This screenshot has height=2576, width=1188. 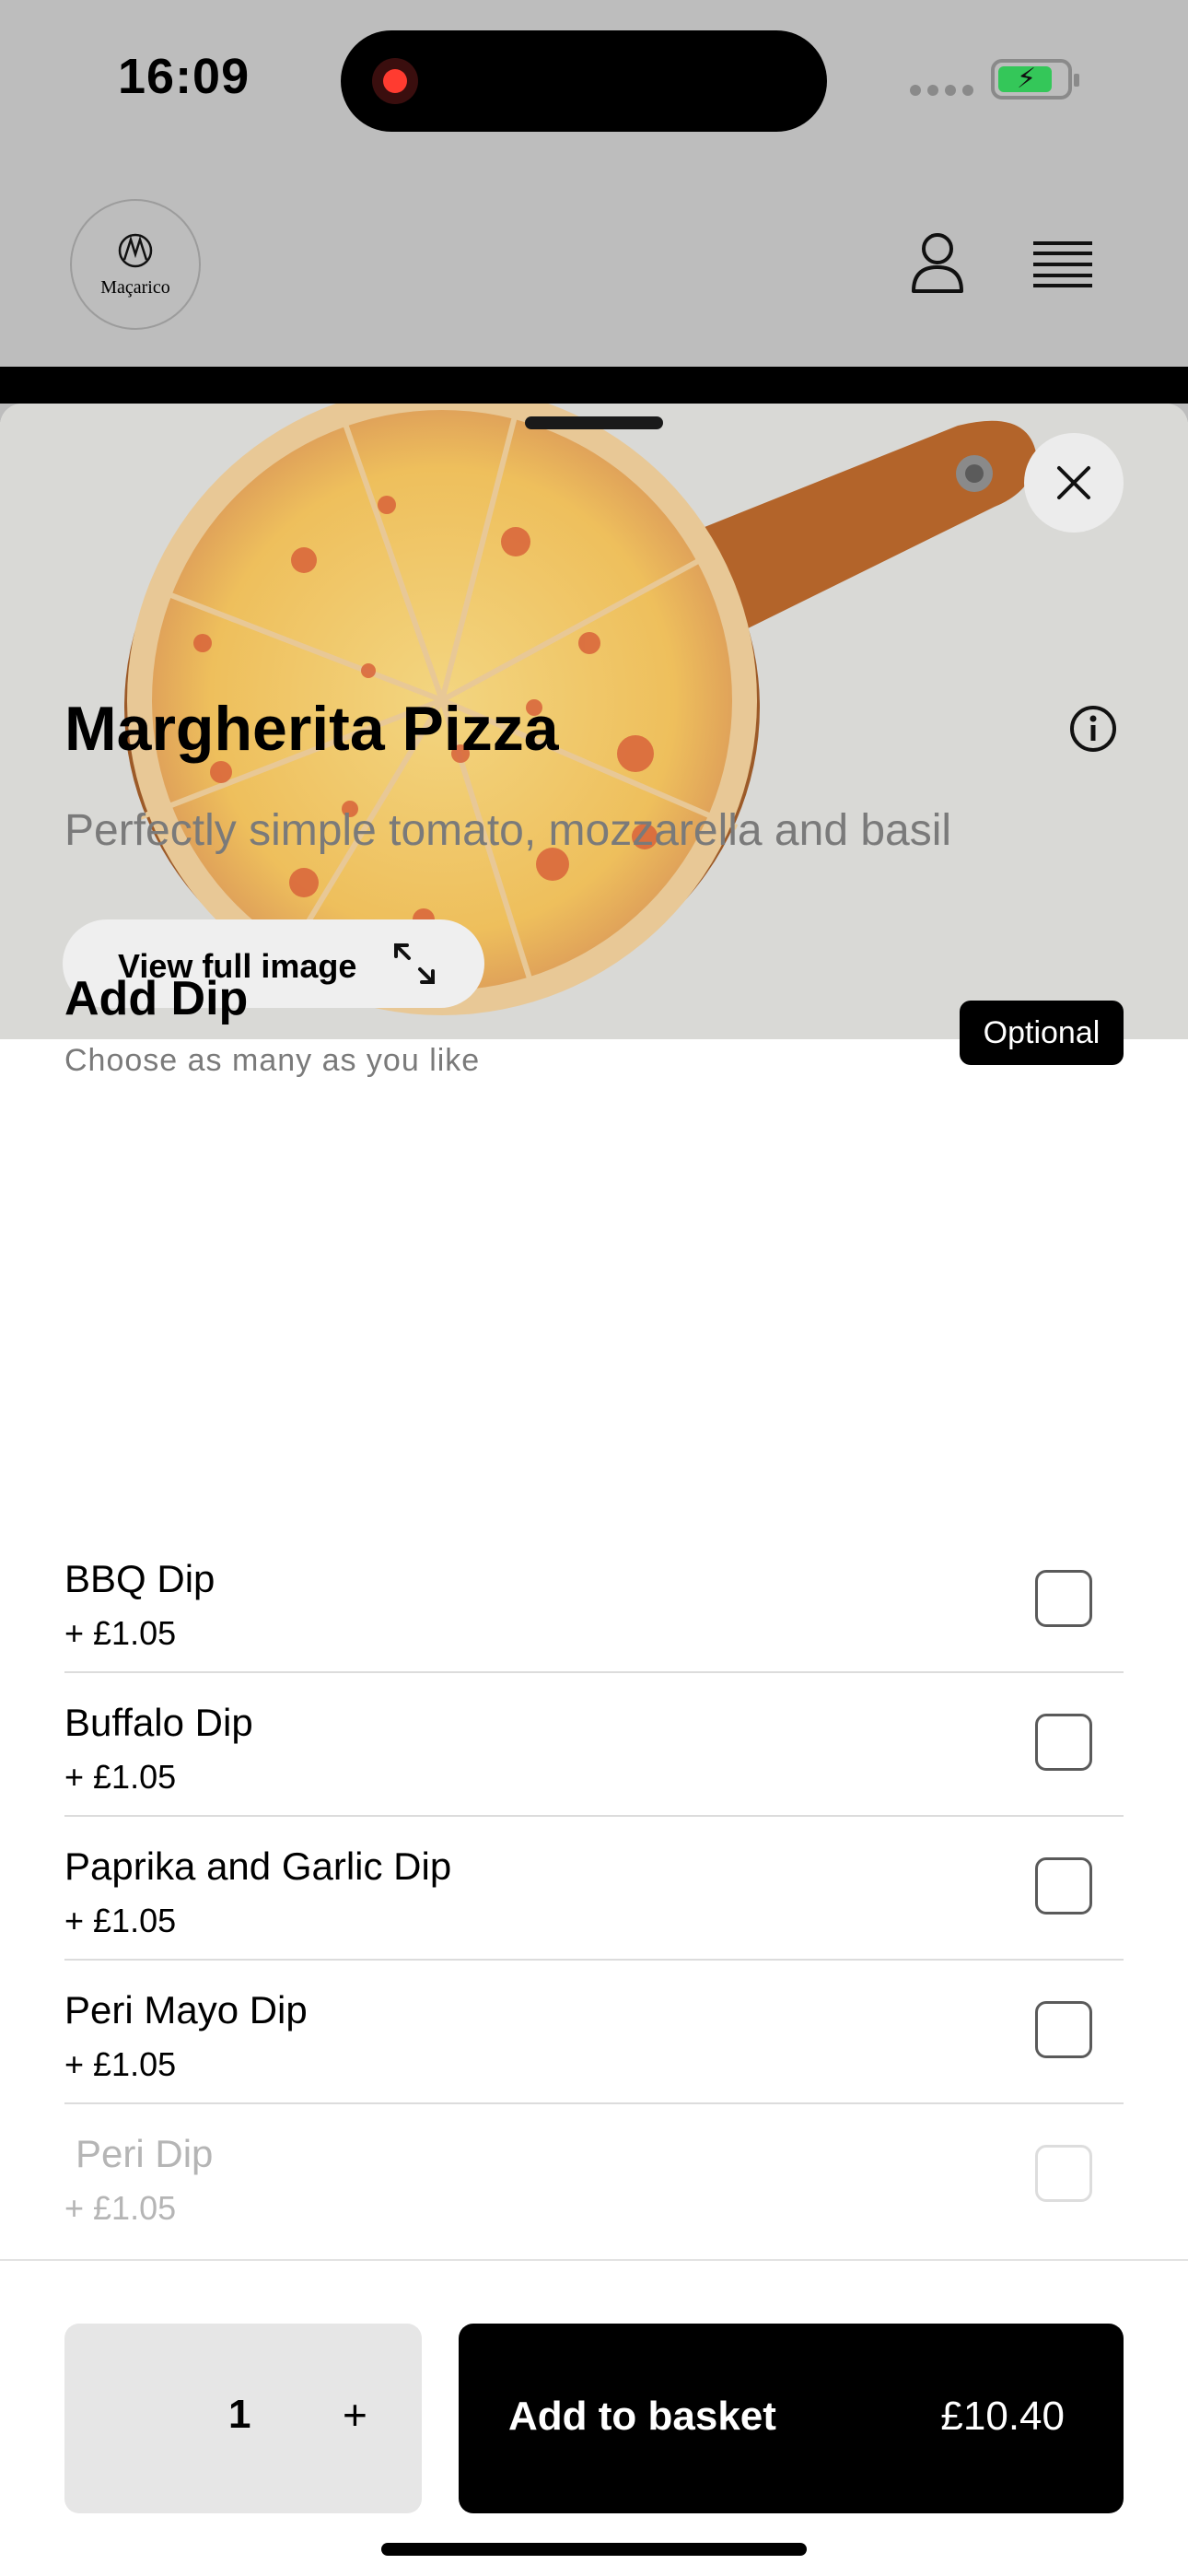 What do you see at coordinates (258, 1866) in the screenshot?
I see `dip-name: Paprika and Garlic Dip` at bounding box center [258, 1866].